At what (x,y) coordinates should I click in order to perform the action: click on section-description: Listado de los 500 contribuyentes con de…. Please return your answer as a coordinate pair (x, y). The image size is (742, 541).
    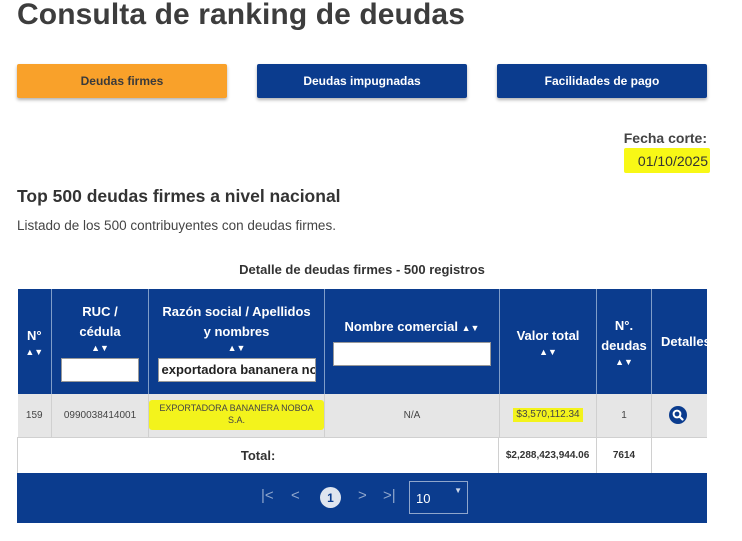
    Looking at the image, I should click on (176, 225).